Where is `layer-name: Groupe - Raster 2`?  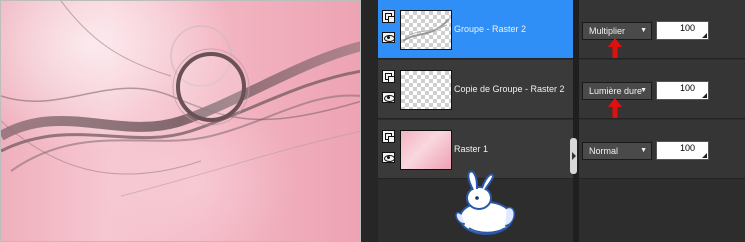 layer-name: Groupe - Raster 2 is located at coordinates (490, 29).